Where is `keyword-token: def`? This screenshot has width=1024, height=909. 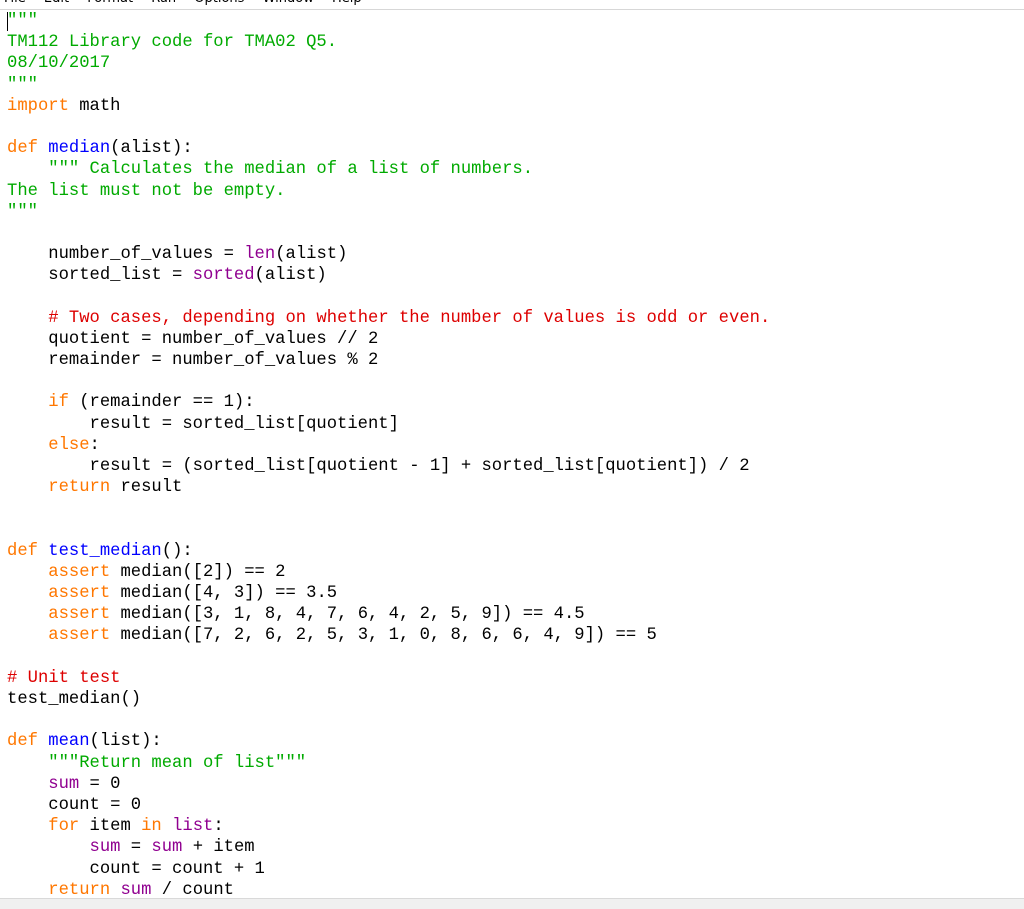 keyword-token: def is located at coordinates (22, 742).